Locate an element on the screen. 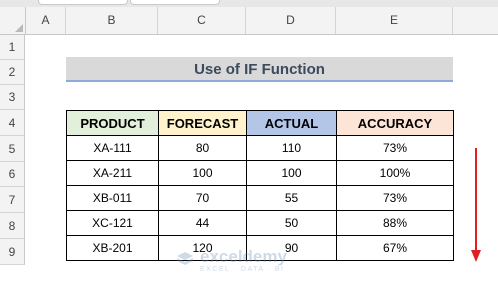 The width and height of the screenshot is (498, 294). cell-forecast: 44 is located at coordinates (202, 223).